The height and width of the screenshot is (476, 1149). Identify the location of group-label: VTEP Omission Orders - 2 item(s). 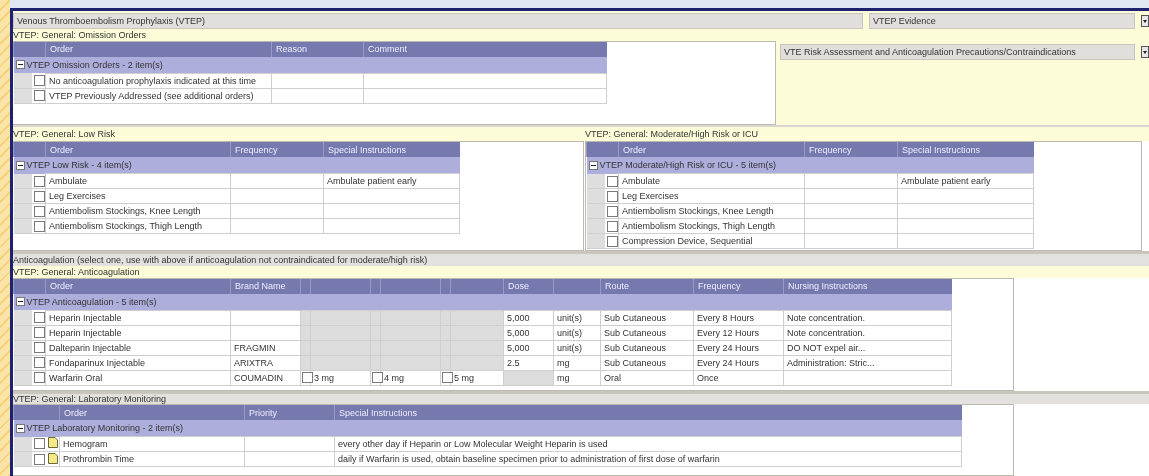
(94, 64).